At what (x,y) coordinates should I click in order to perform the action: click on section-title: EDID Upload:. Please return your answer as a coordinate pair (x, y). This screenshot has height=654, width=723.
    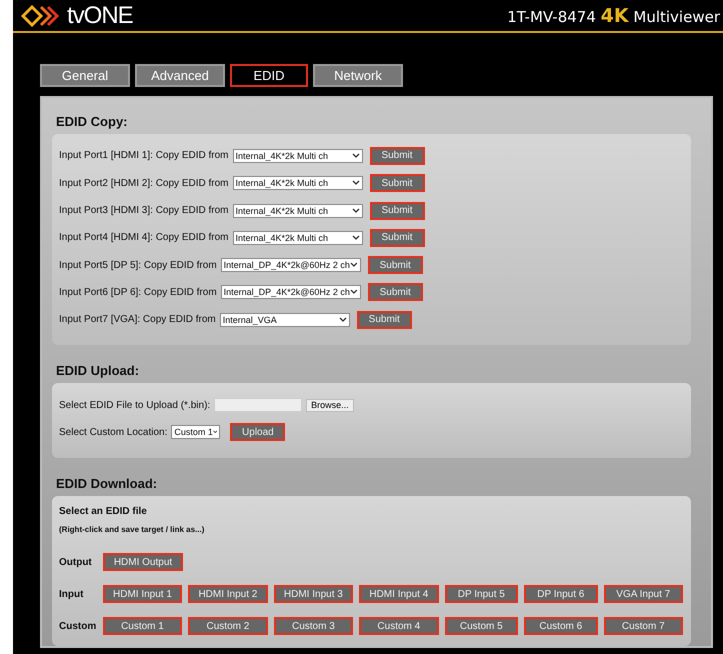
    Looking at the image, I should click on (98, 370).